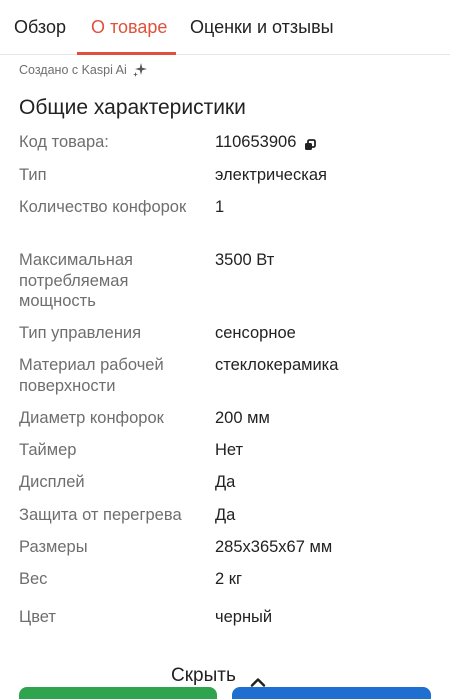 The image size is (450, 699). What do you see at coordinates (126, 53) in the screenshot?
I see `active-tab-indicator` at bounding box center [126, 53].